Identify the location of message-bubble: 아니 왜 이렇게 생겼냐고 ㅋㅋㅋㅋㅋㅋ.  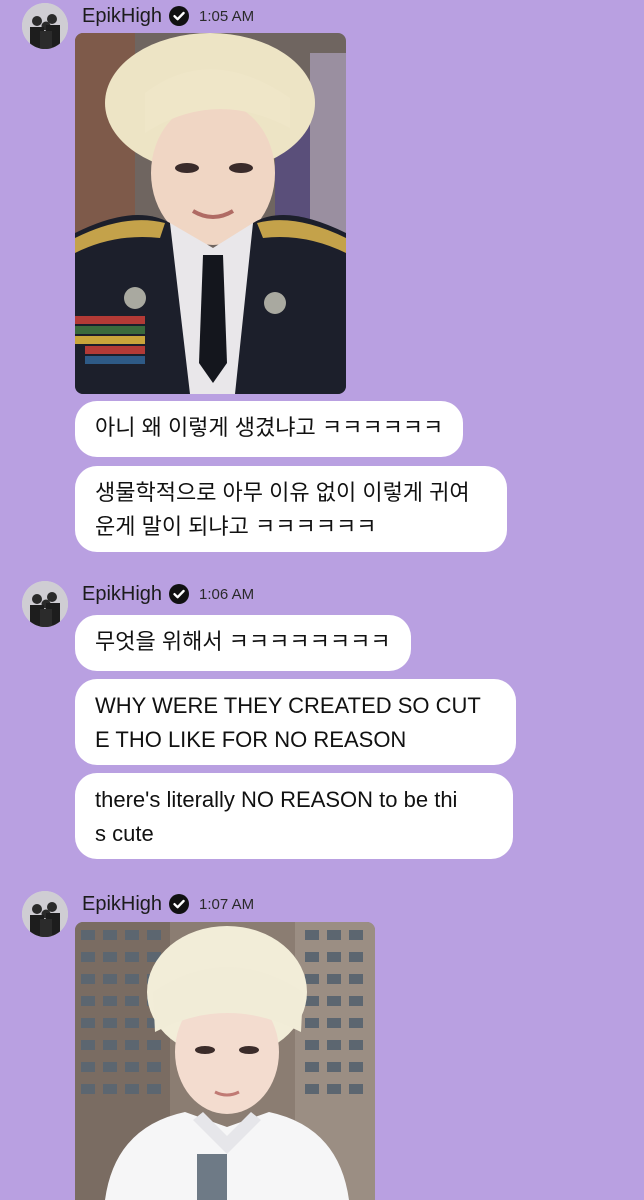
(269, 429).